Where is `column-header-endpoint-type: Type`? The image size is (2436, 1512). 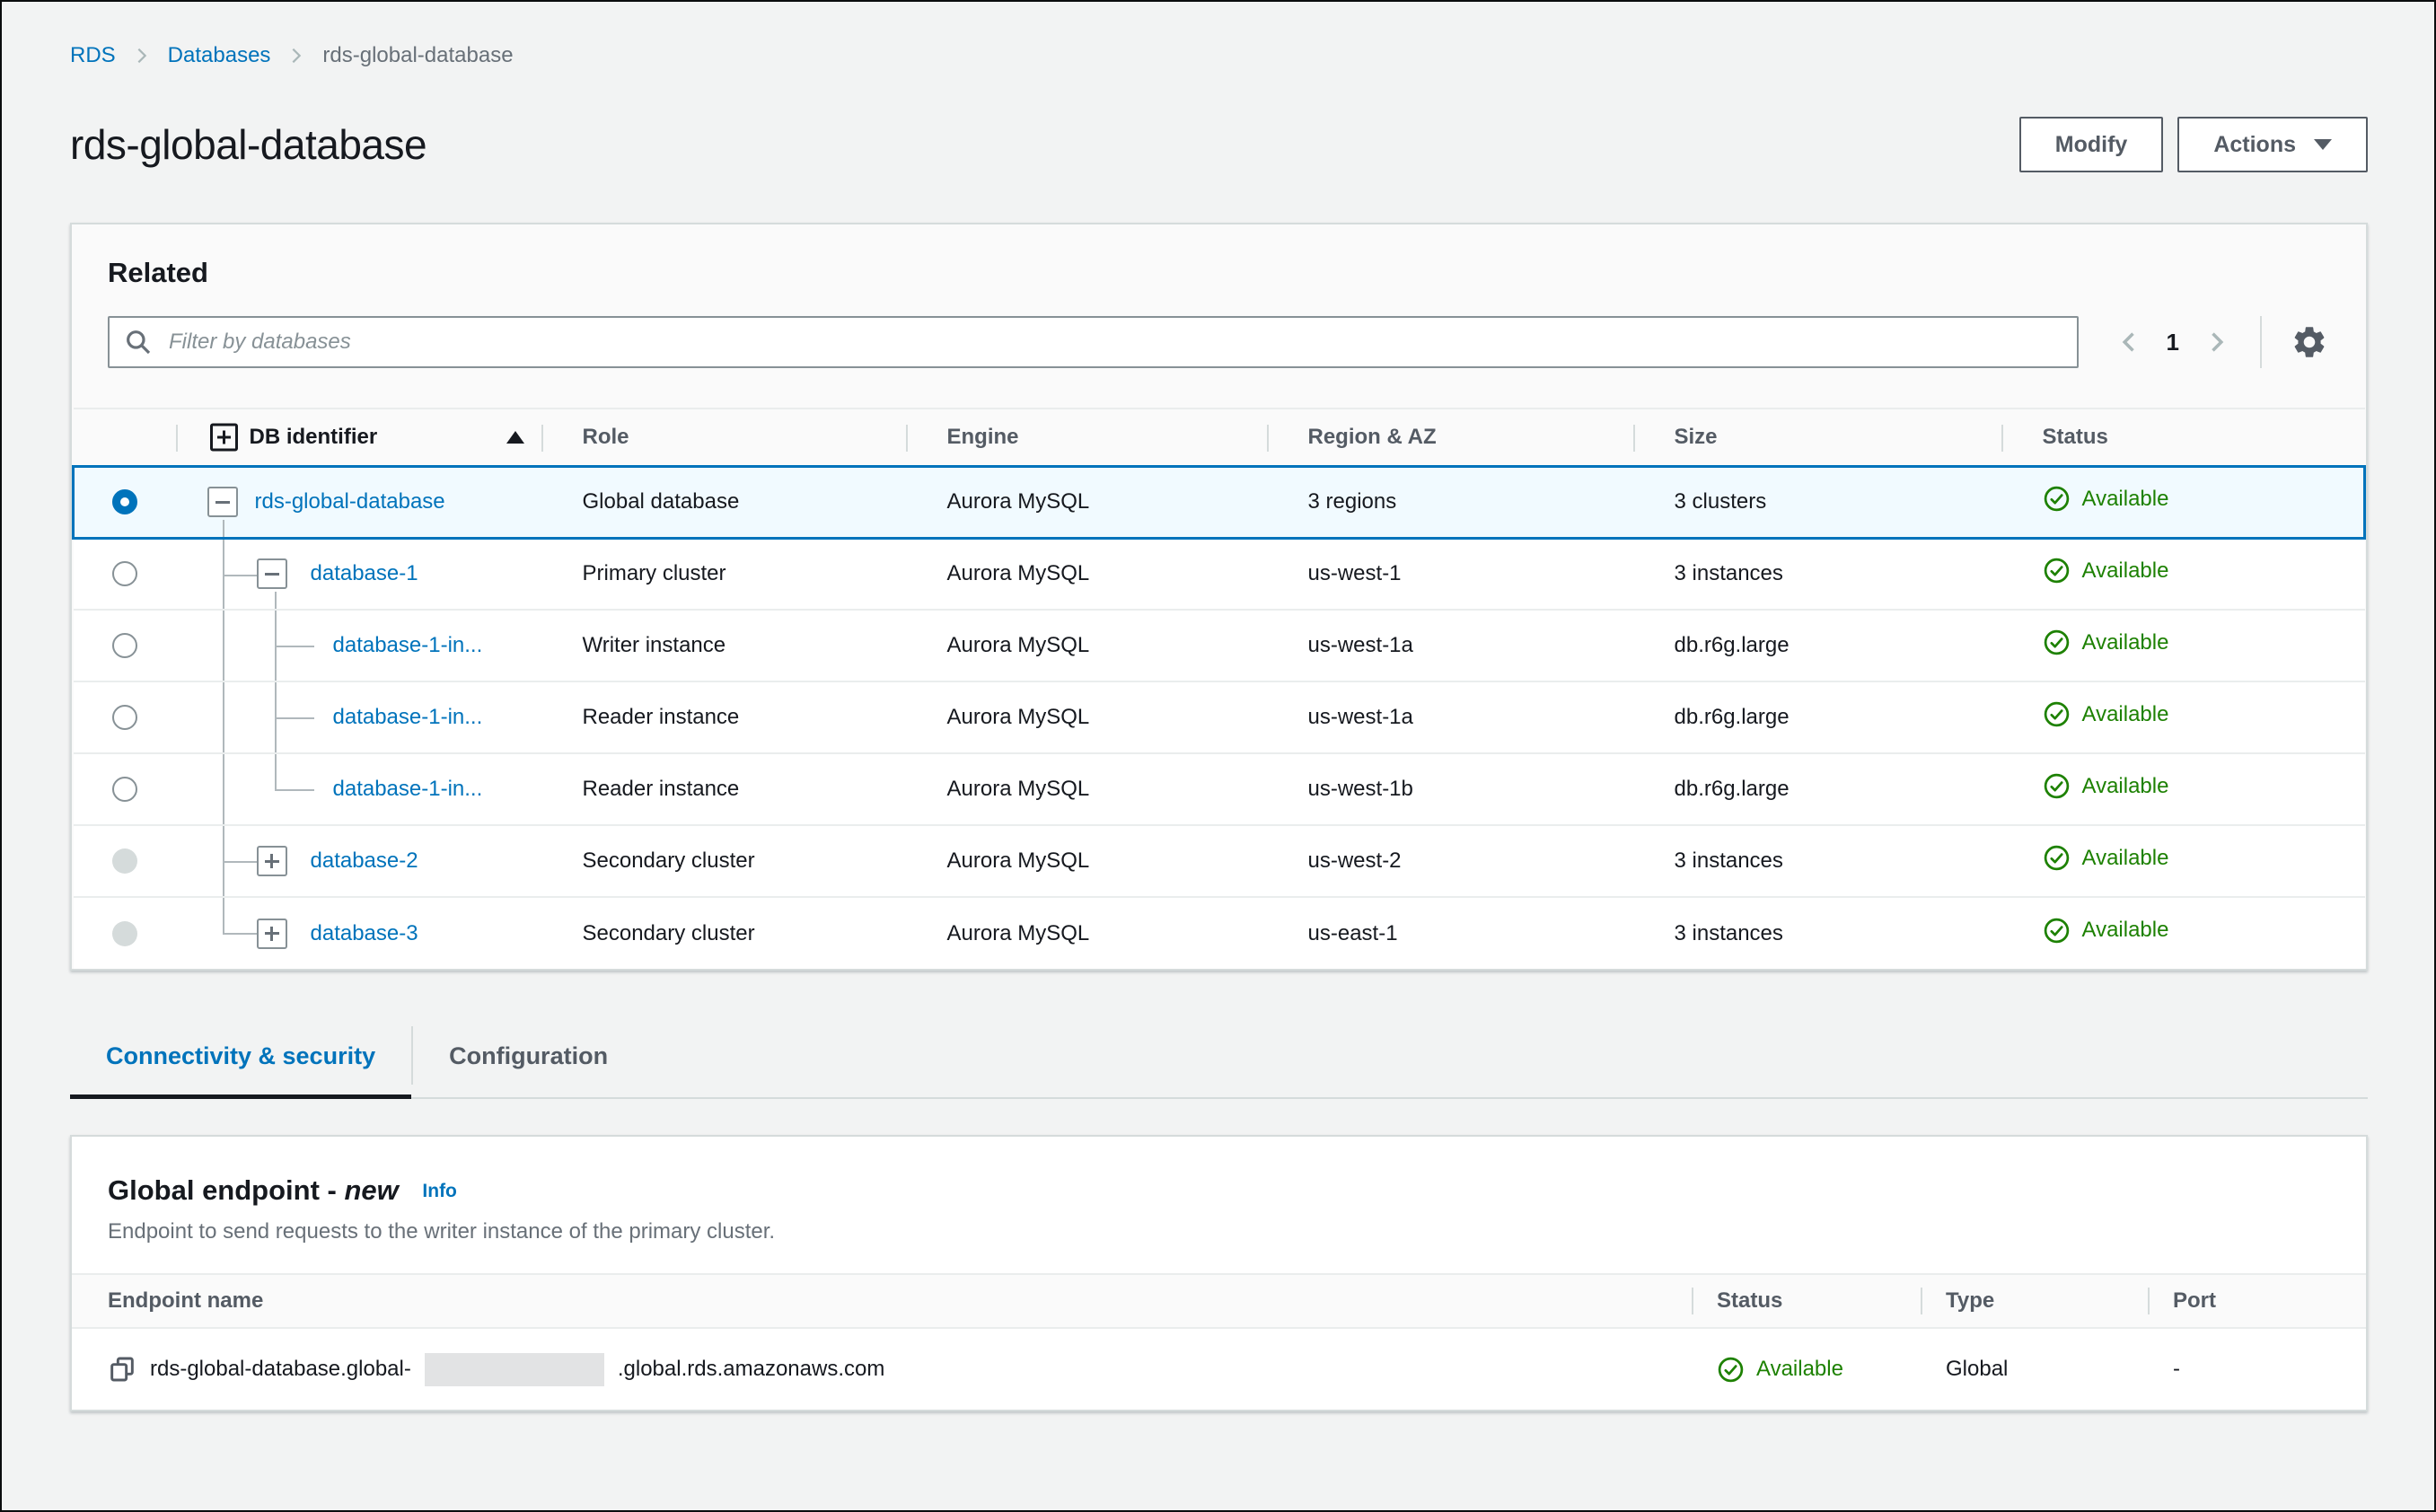
column-header-endpoint-type: Type is located at coordinates (2034, 1301).